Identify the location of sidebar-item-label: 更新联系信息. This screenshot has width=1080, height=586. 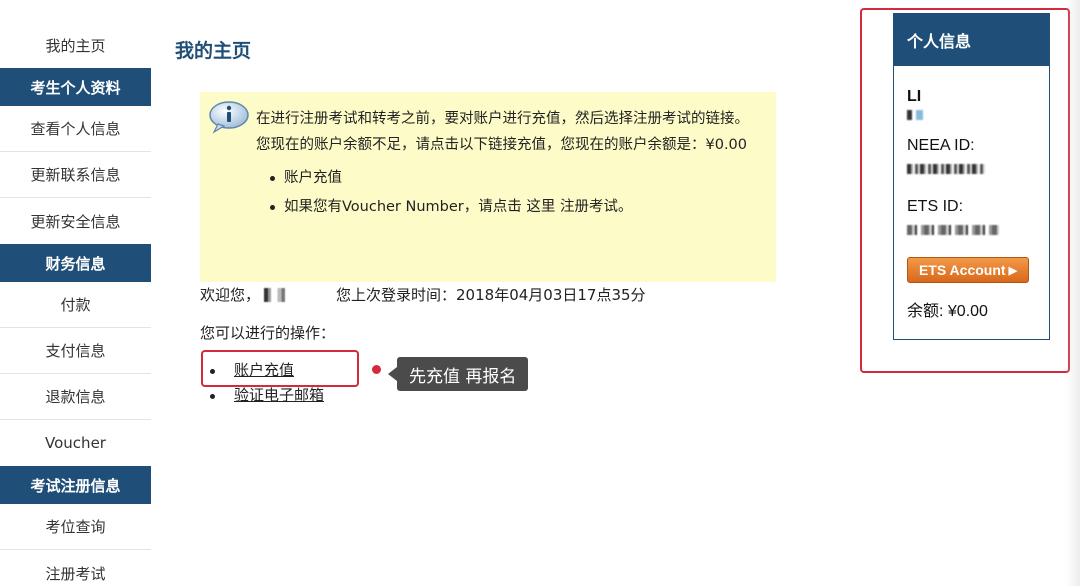
(75, 175).